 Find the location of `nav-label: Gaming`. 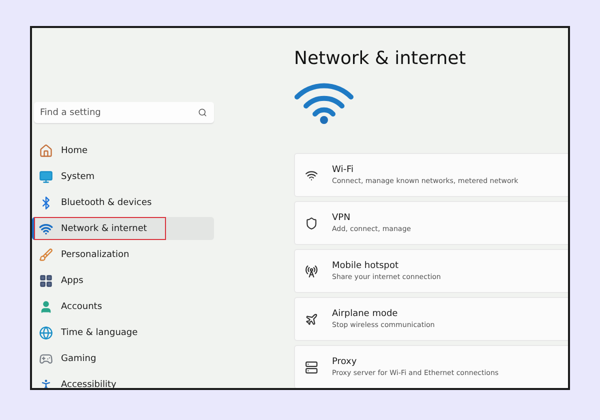

nav-label: Gaming is located at coordinates (78, 359).